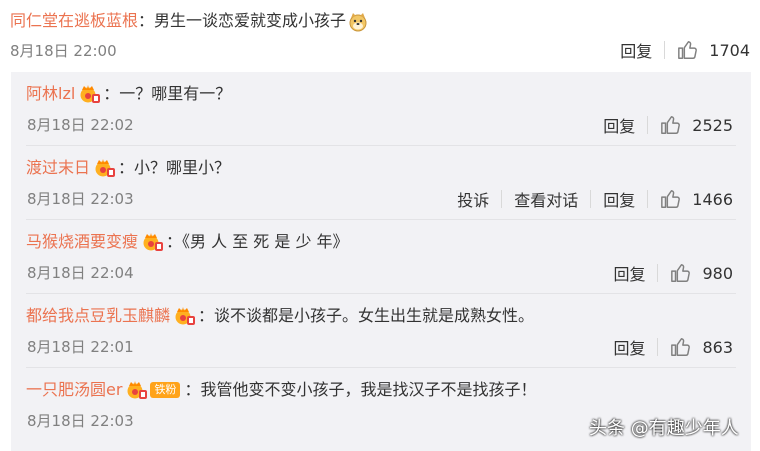 The width and height of the screenshot is (760, 451). I want to click on reply-text: ：小？哪里小？, so click(174, 167).